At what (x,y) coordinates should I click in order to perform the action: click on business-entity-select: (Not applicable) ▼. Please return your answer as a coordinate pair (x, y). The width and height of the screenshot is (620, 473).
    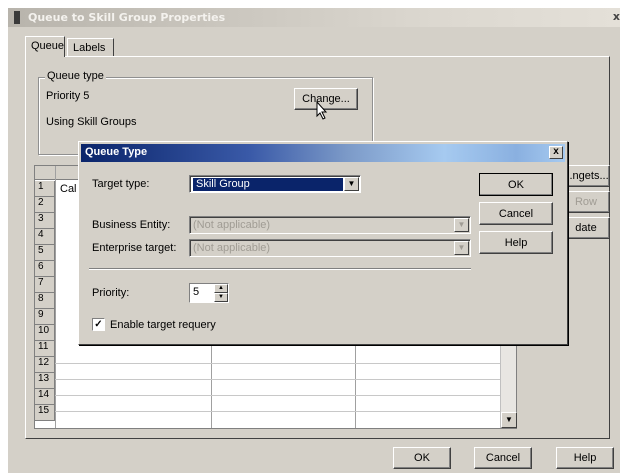
    Looking at the image, I should click on (330, 225).